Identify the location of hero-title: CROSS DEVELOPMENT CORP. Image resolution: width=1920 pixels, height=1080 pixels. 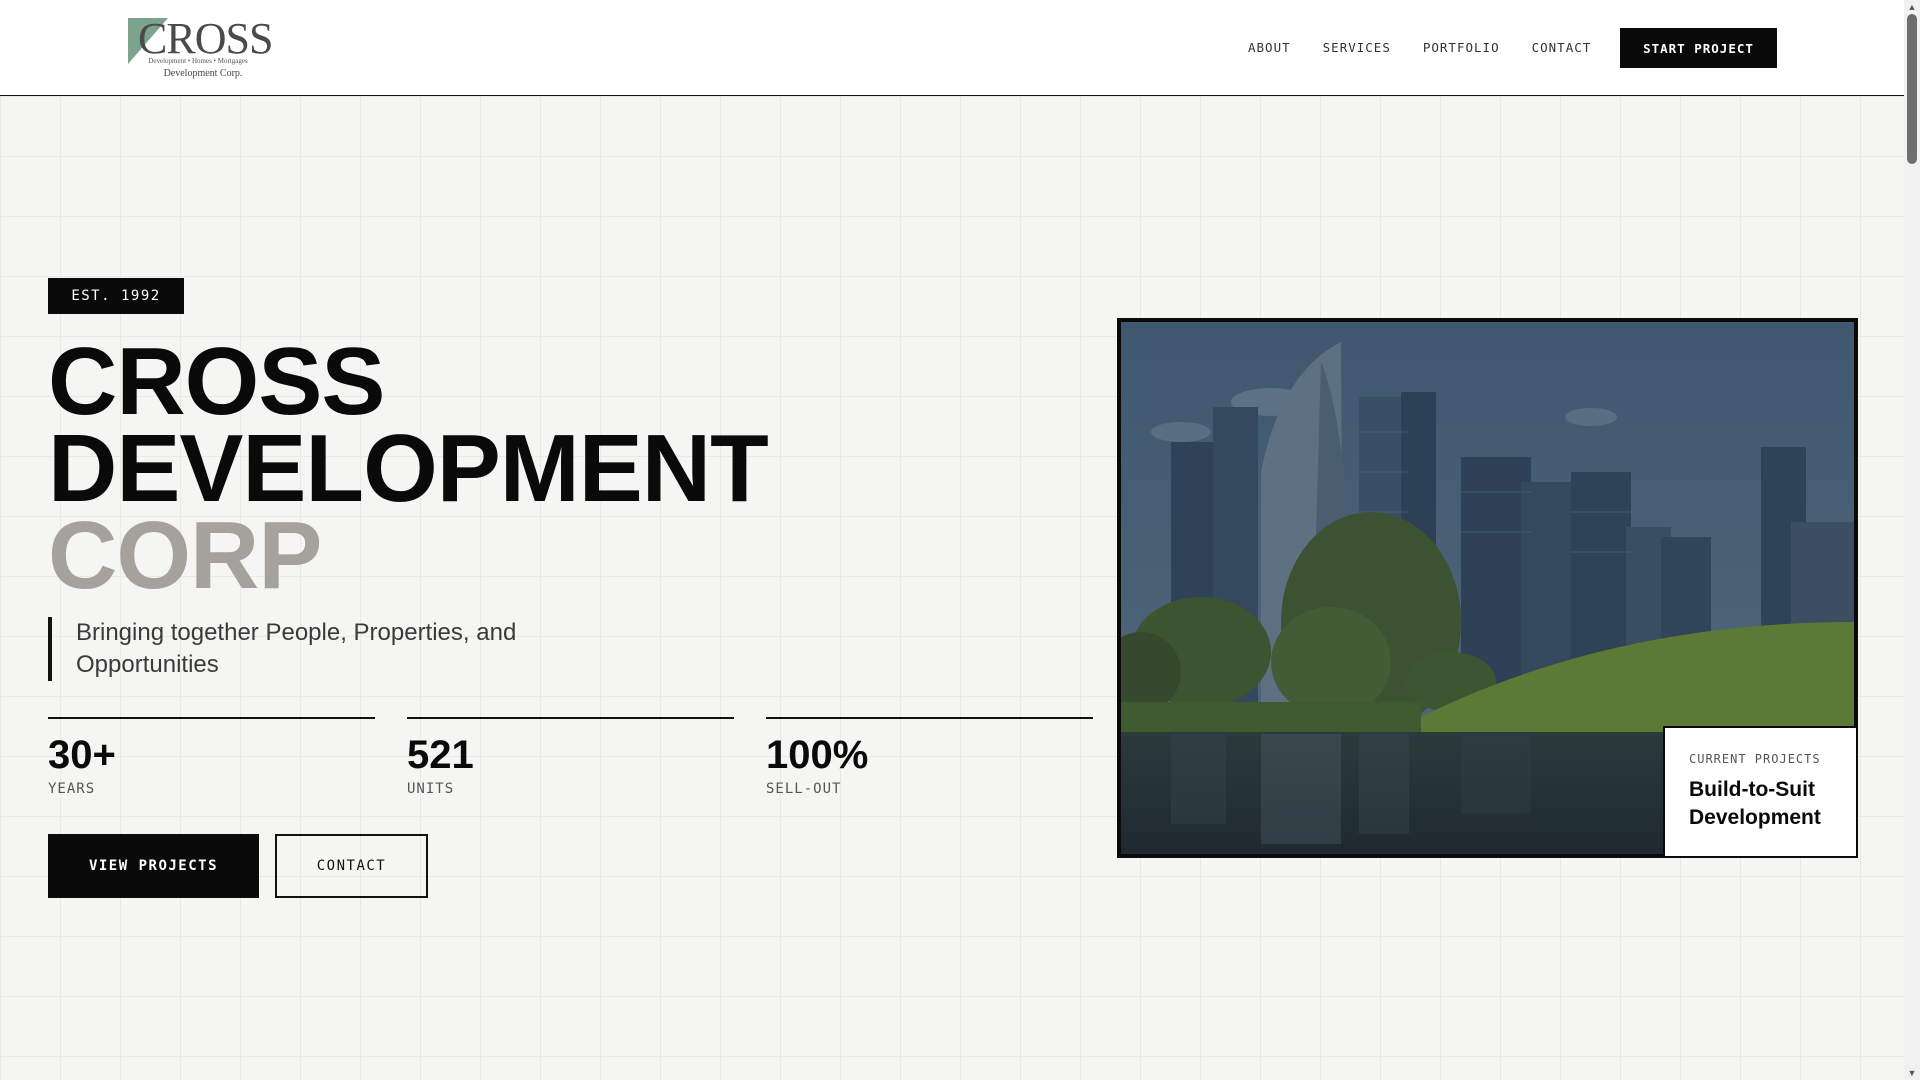
(408, 468).